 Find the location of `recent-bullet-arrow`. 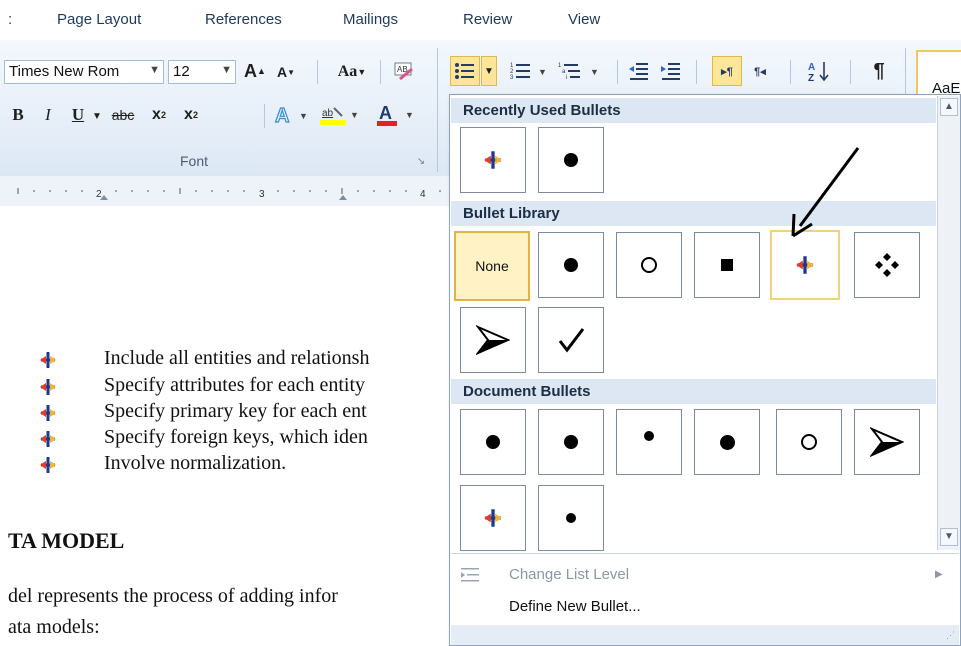

recent-bullet-arrow is located at coordinates (493, 160).